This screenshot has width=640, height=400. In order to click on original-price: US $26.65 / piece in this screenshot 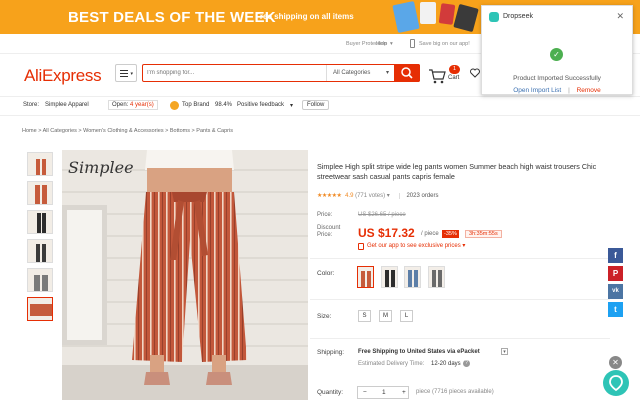, I will do `click(382, 215)`.